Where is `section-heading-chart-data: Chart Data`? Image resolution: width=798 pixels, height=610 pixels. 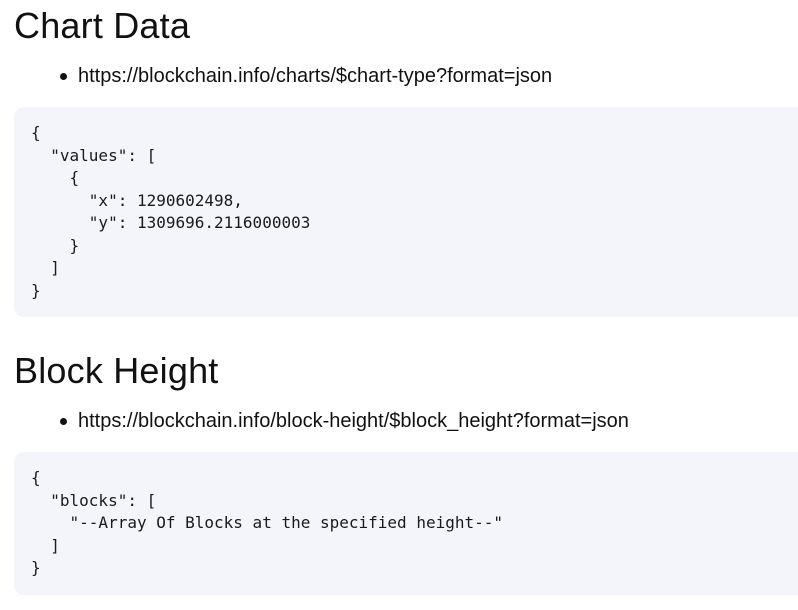 section-heading-chart-data: Chart Data is located at coordinates (102, 25).